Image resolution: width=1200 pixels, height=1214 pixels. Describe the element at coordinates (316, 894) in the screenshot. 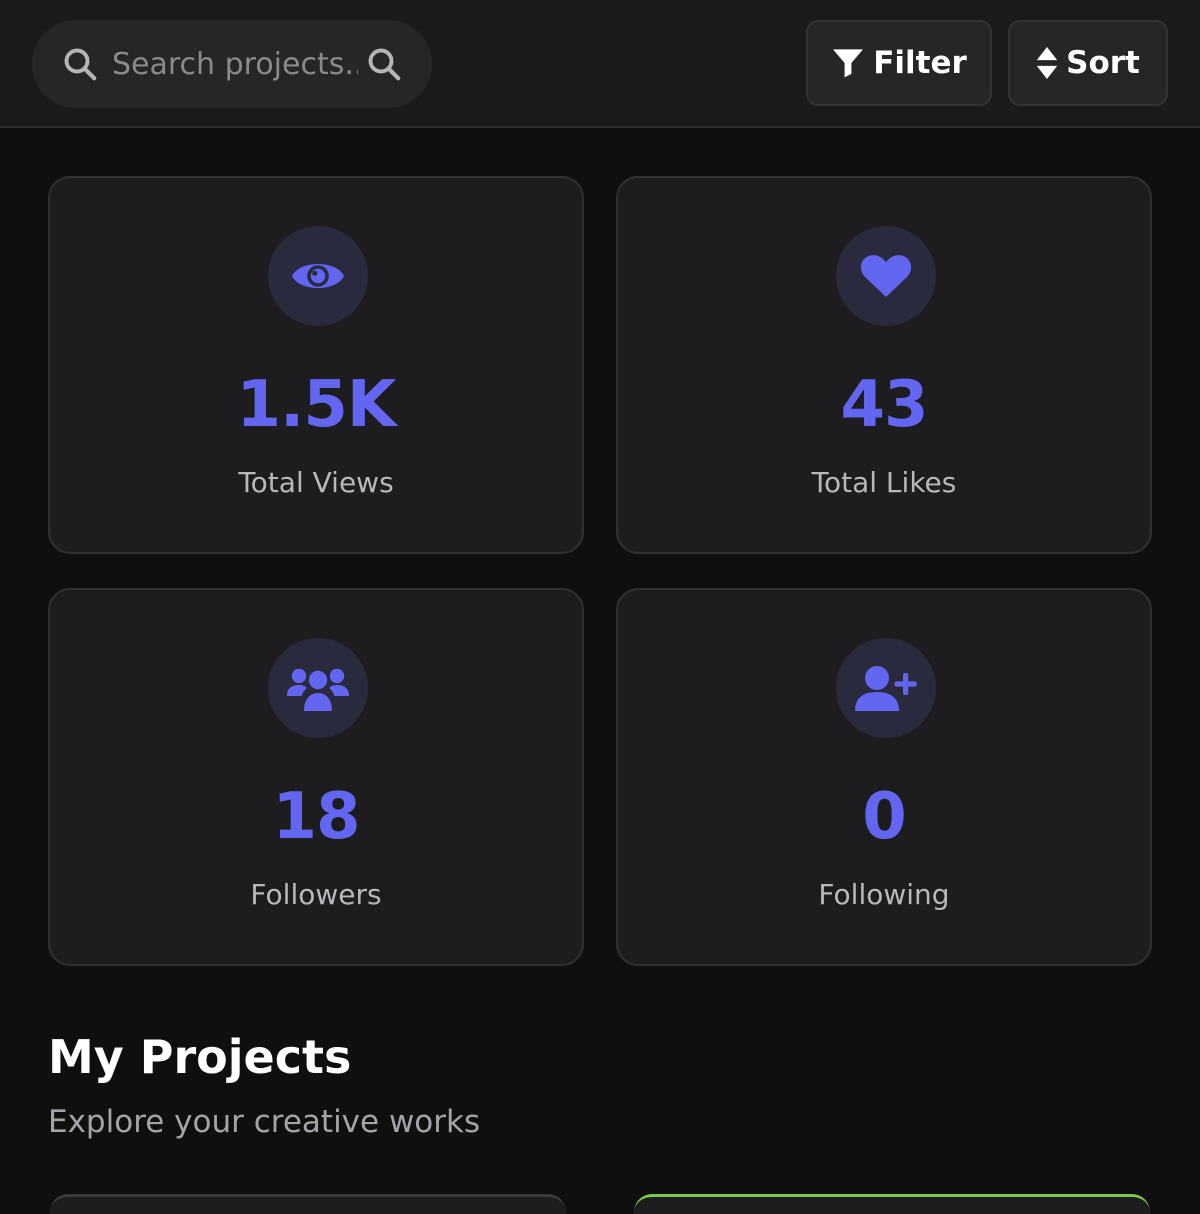

I see `stat-label: Followers` at that location.